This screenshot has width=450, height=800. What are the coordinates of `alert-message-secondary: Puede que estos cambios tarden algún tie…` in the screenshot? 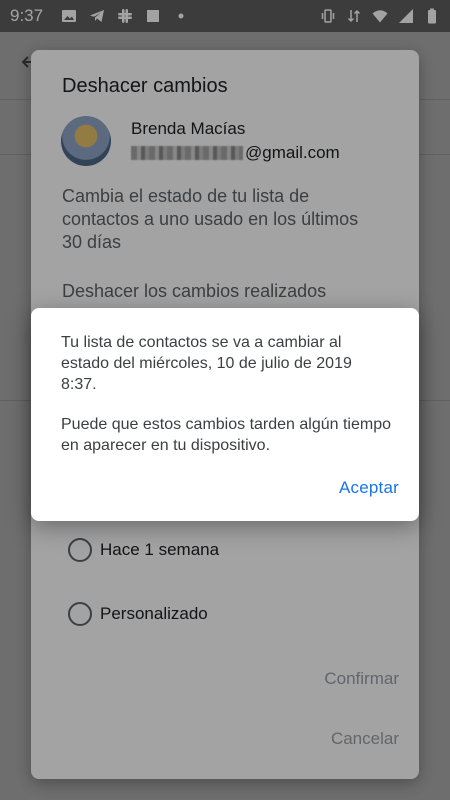 It's located at (226, 435).